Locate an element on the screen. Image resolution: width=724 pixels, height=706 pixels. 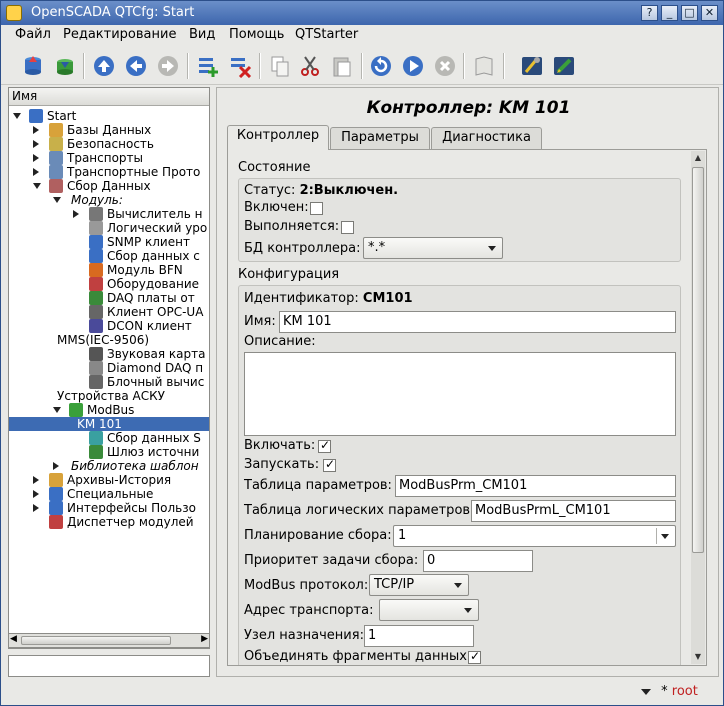
content-vertical-scrollbar: ▲ ▼ is located at coordinates (698, 407).